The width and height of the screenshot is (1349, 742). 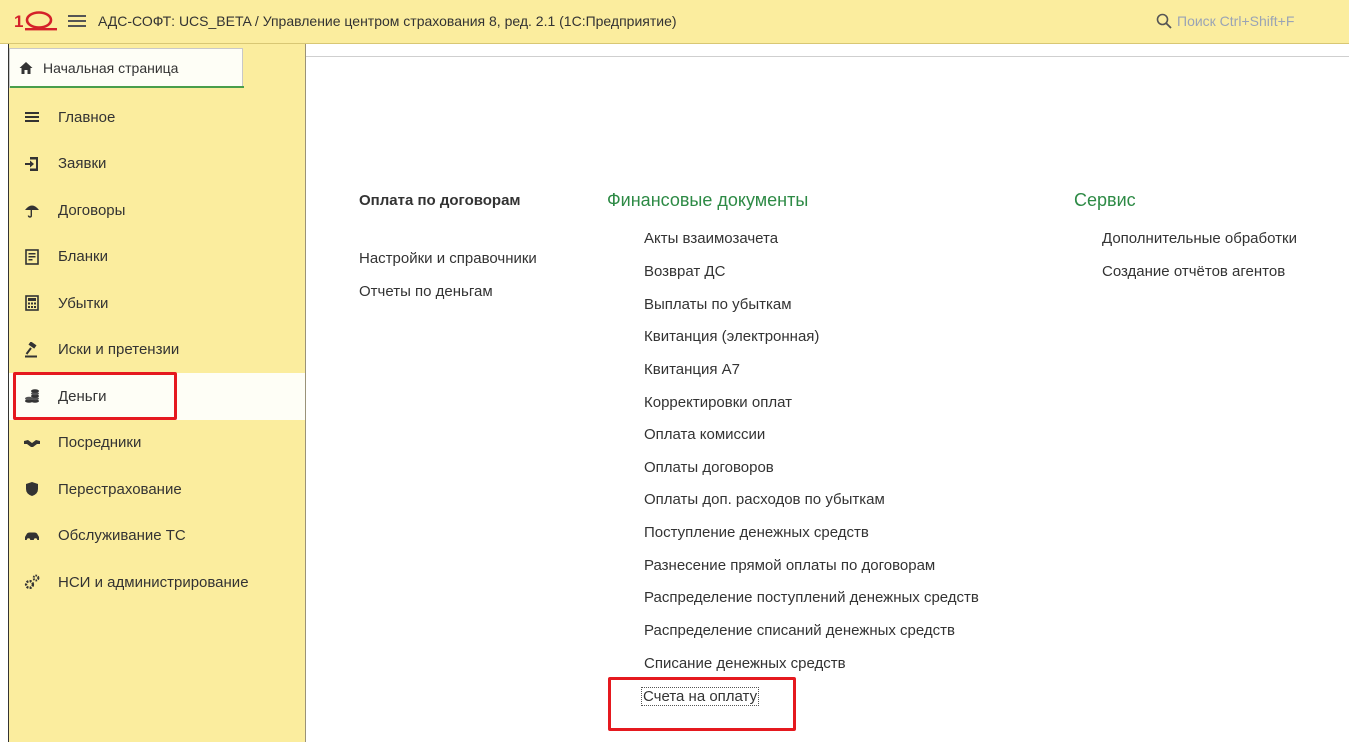 What do you see at coordinates (789, 565) in the screenshot?
I see `link-direct-payment-posting: Разнесение прямой оплаты по договорам` at bounding box center [789, 565].